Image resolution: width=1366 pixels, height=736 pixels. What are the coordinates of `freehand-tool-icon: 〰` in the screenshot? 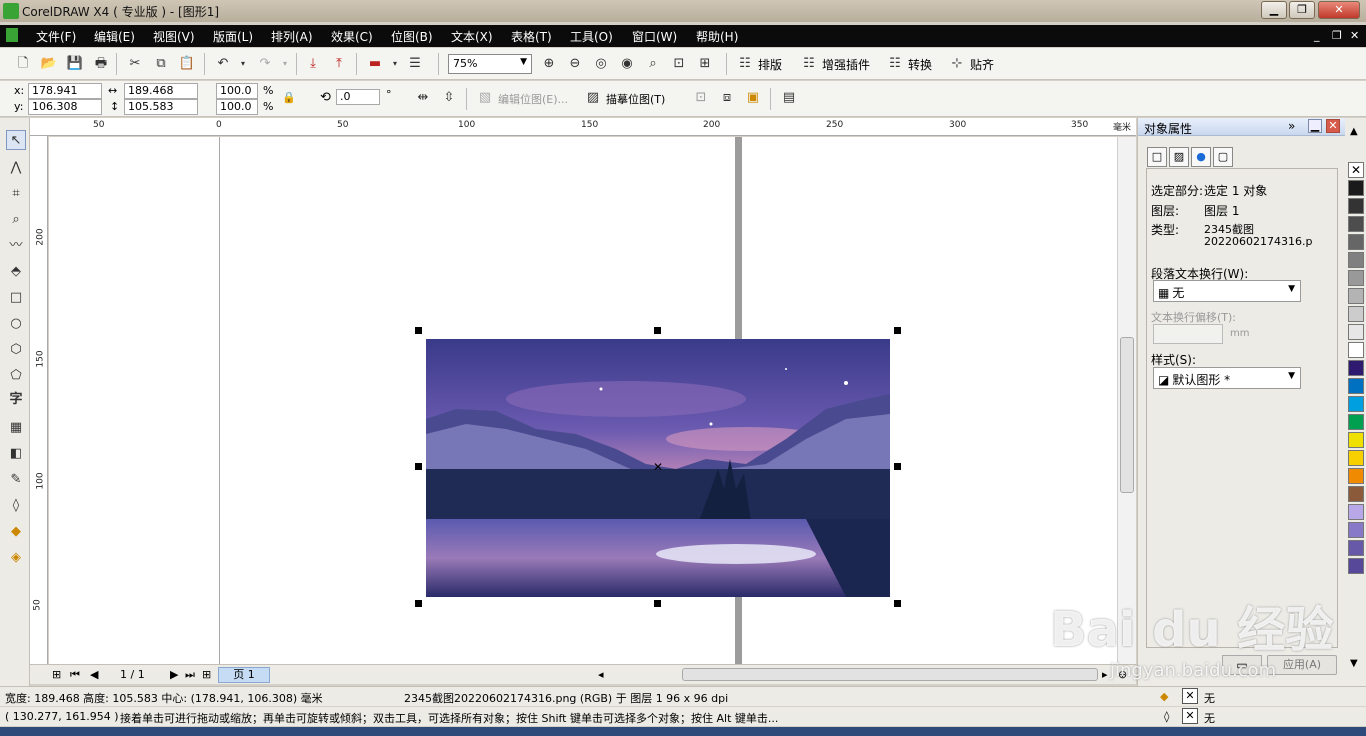 It's located at (16, 246).